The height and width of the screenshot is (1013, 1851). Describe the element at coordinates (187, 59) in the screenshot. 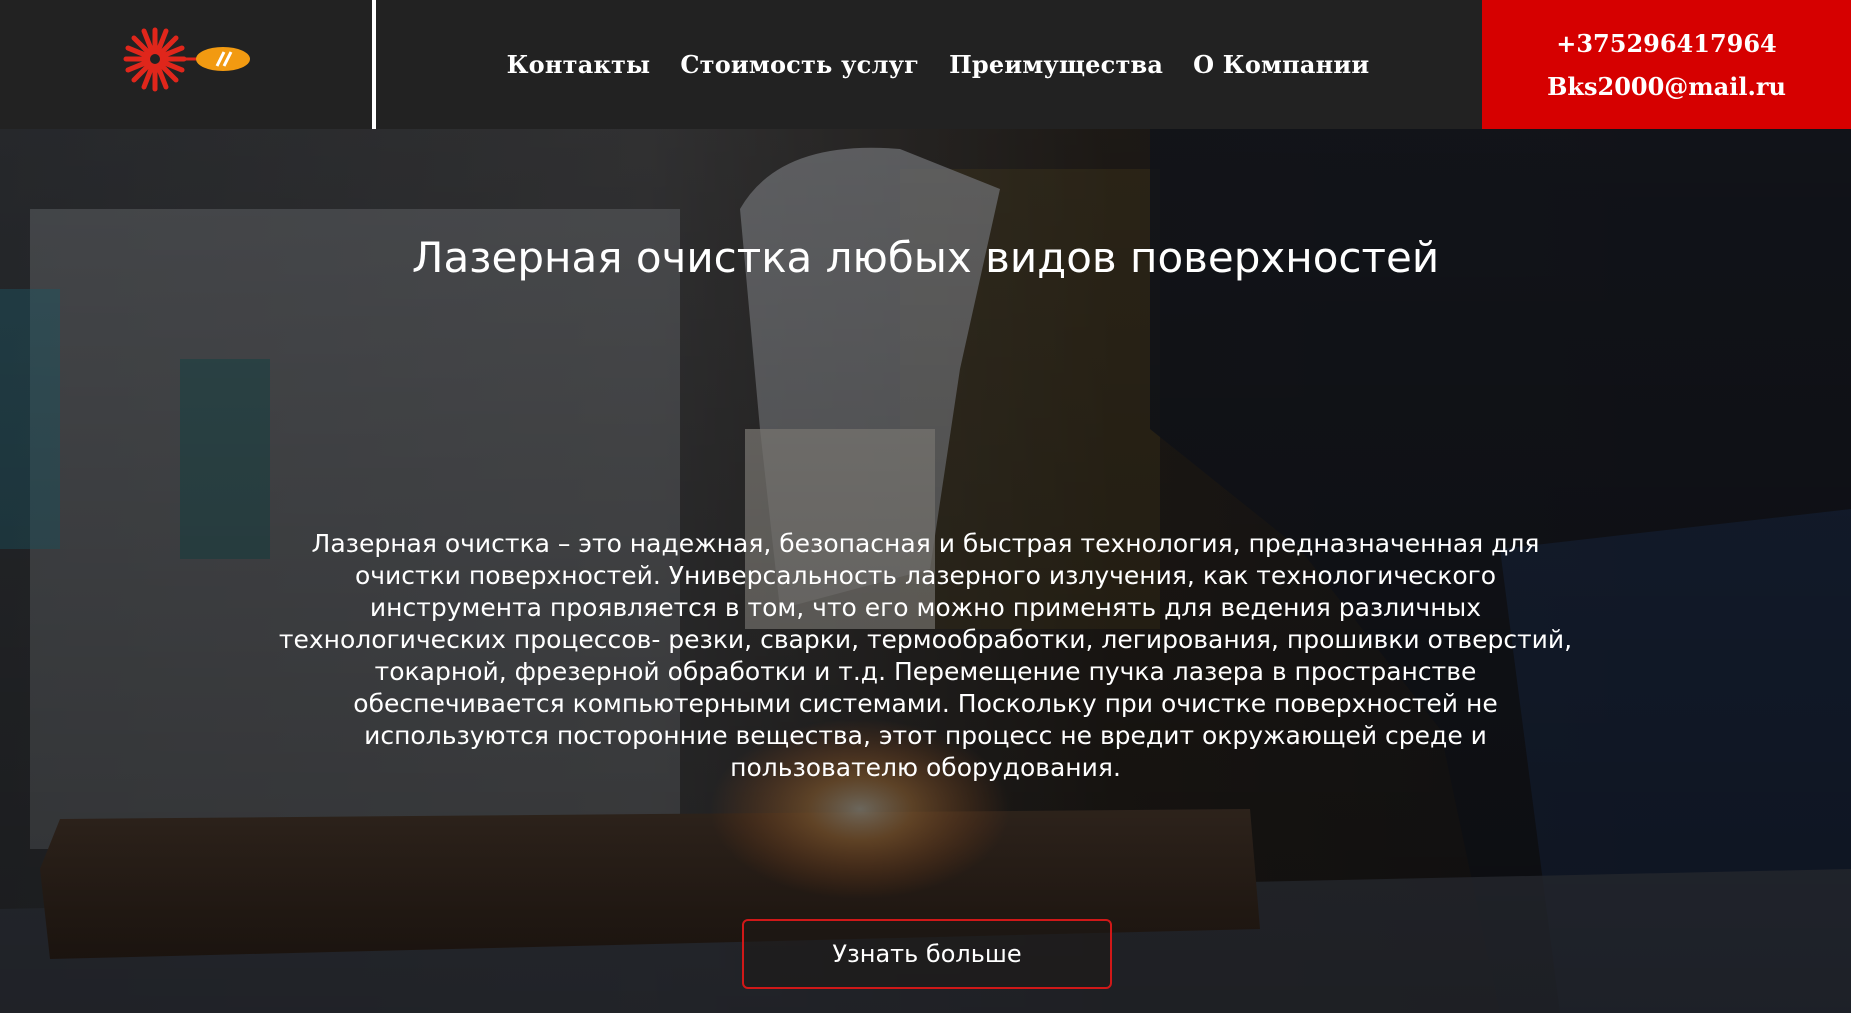

I see `laser-logo-icon` at that location.